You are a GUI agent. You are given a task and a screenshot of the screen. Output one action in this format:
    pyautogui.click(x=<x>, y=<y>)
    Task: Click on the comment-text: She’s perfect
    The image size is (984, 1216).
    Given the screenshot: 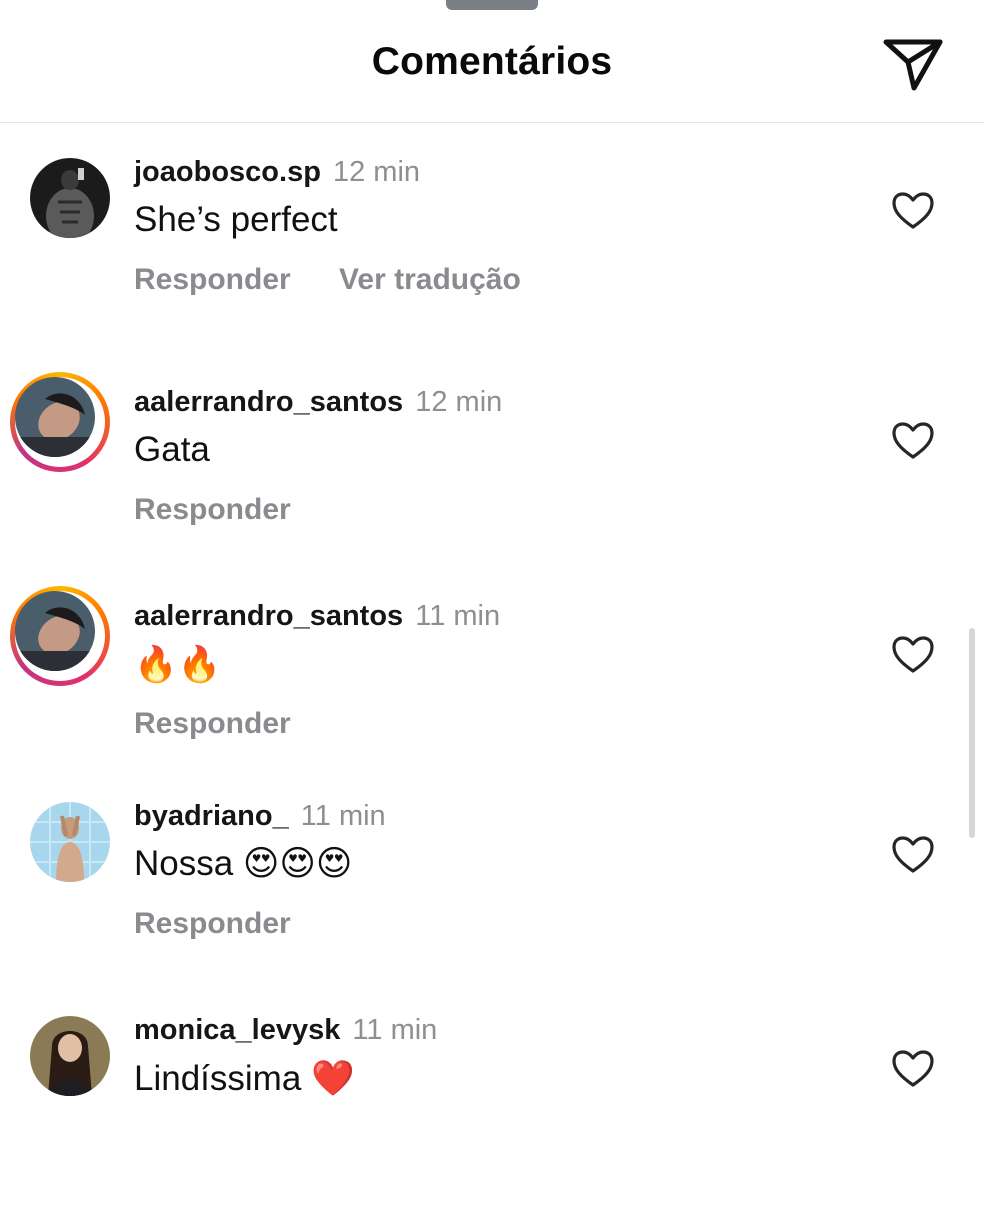 What is the action you would take?
    pyautogui.click(x=236, y=219)
    